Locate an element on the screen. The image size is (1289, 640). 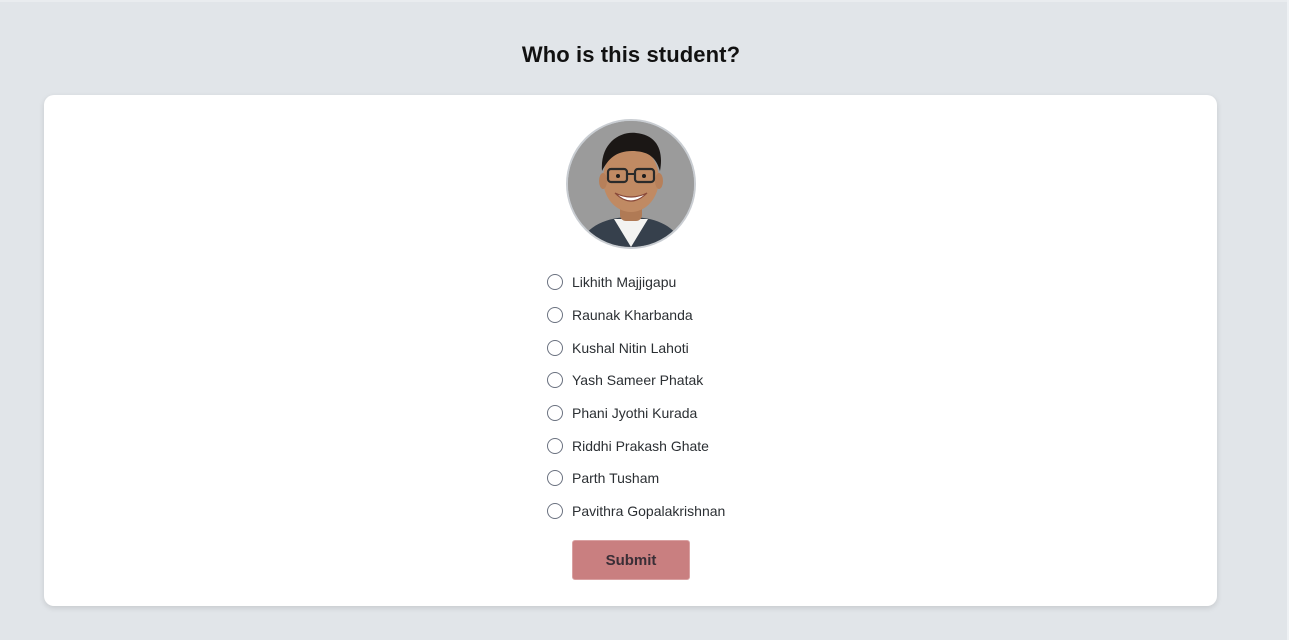
option-likhith: Likhith Majjigapu is located at coordinates (636, 282).